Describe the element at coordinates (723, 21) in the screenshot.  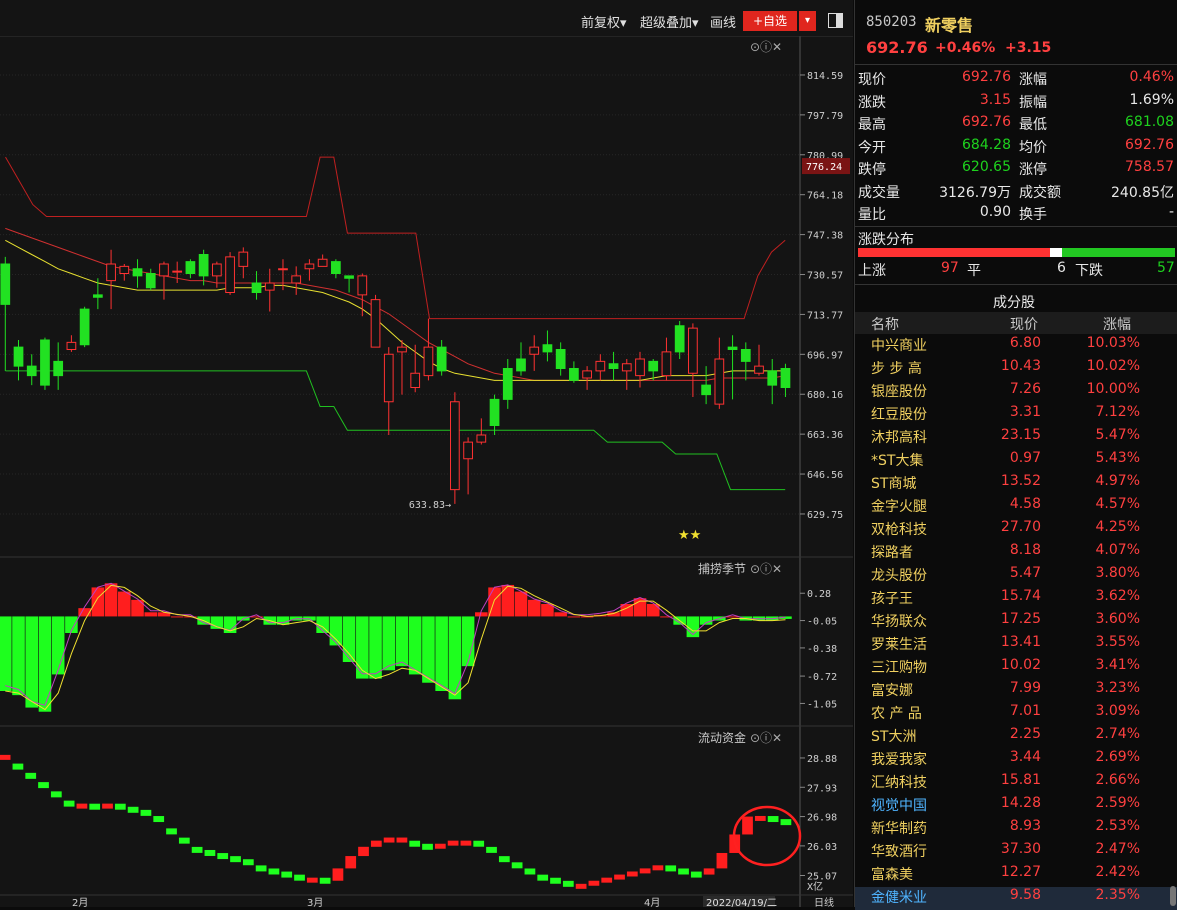
I see `draw-line-button: 画线` at that location.